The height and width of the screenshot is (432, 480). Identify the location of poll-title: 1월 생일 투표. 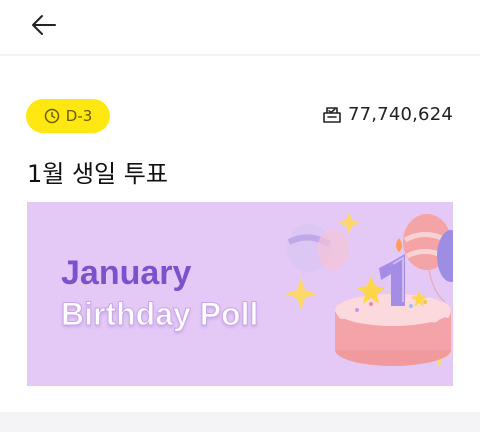
(97, 174).